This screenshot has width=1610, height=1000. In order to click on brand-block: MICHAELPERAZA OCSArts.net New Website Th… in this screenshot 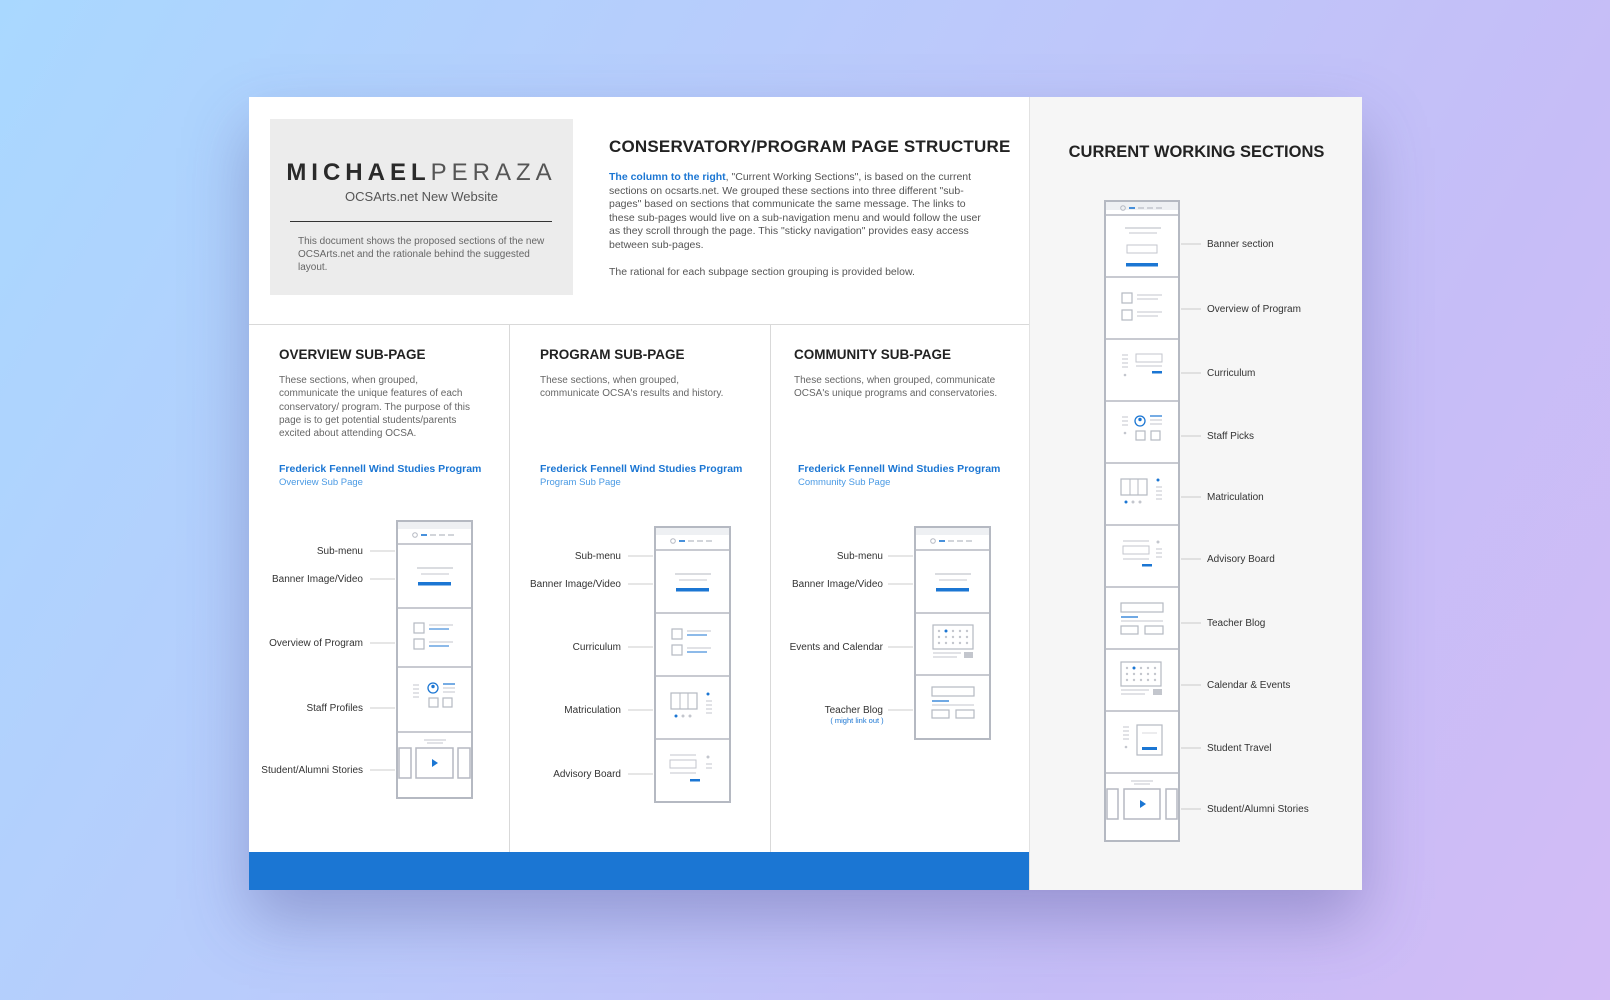, I will do `click(421, 207)`.